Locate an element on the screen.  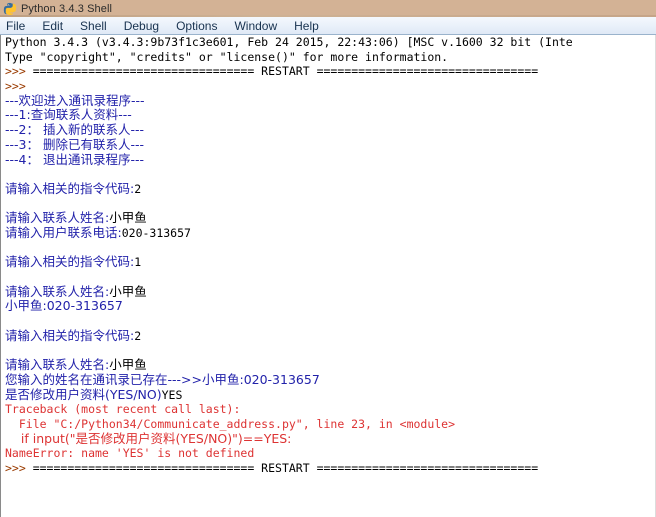
line-user-input: 020-313657 is located at coordinates (156, 232).